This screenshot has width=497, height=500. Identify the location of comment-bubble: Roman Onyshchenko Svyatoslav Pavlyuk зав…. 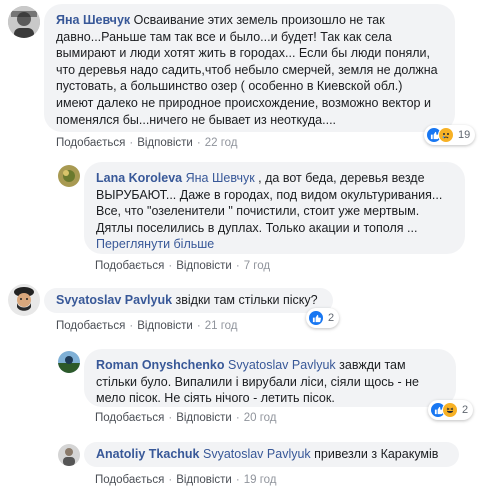
(270, 378).